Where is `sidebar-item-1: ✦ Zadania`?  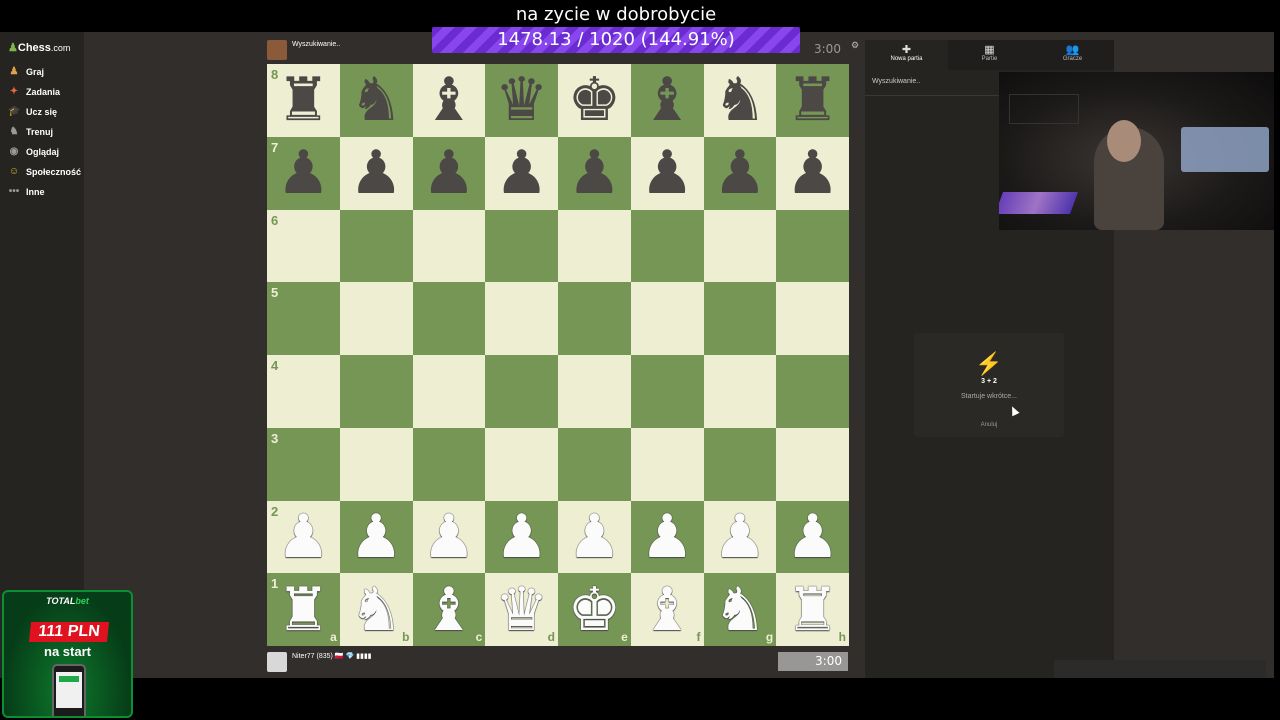
sidebar-item-1: ✦ Zadania is located at coordinates (34, 92).